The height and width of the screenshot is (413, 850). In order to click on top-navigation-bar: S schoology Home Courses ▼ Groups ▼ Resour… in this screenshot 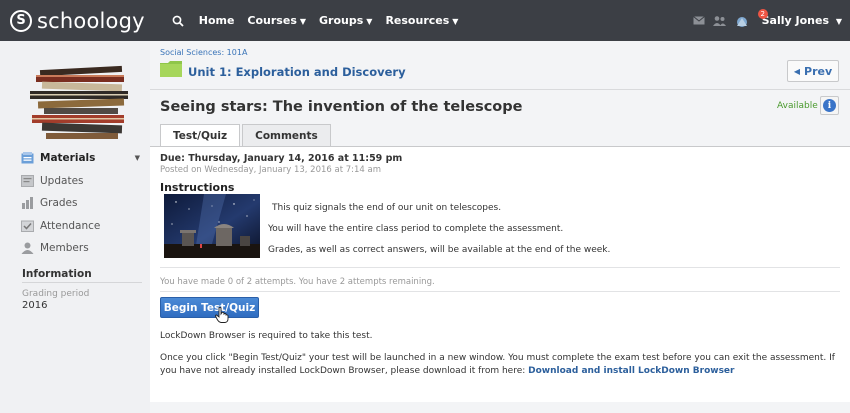, I will do `click(425, 20)`.